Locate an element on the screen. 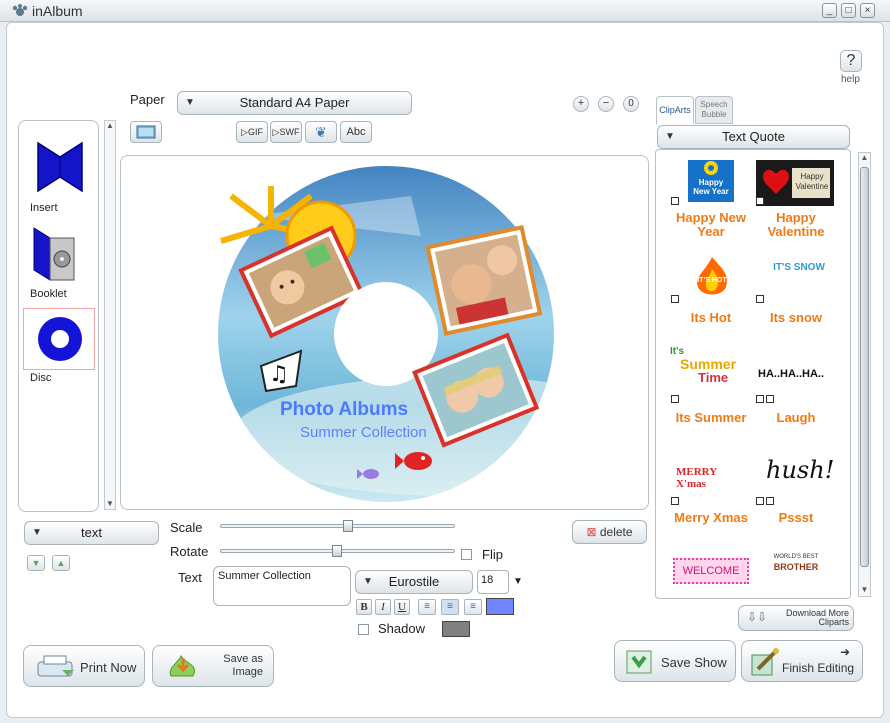  clip-its-summer: It's Summer Time is located at coordinates (711, 369).